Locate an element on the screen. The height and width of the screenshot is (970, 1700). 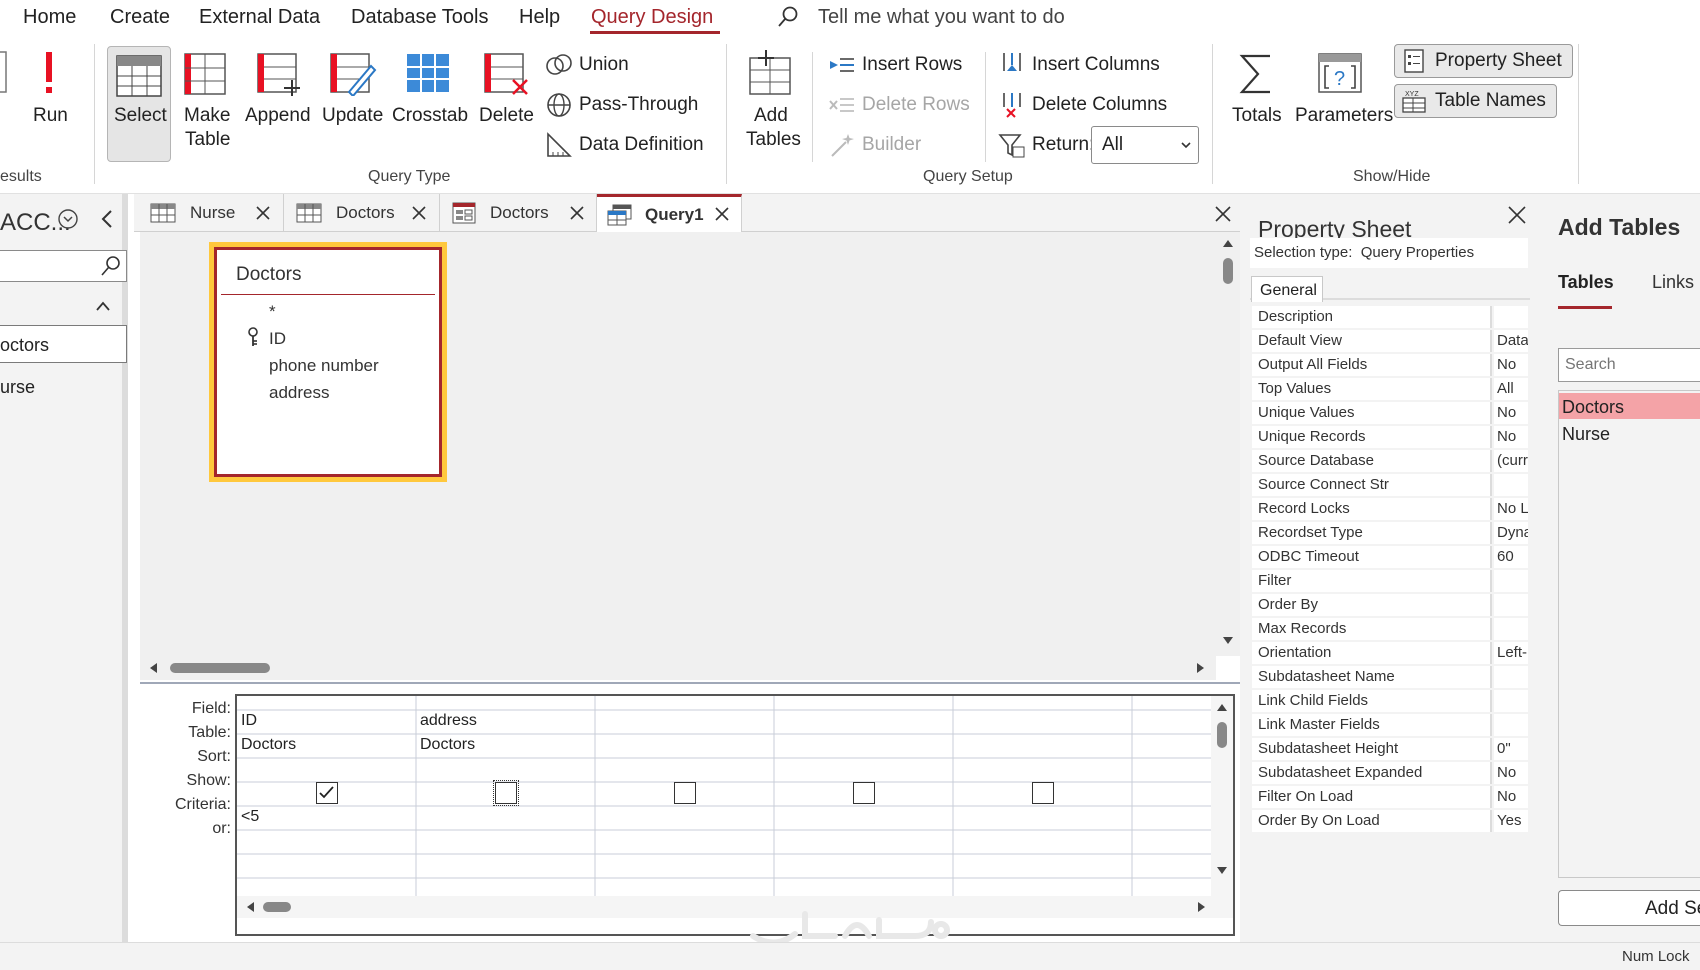
property-row: Description is located at coordinates (1390, 318).